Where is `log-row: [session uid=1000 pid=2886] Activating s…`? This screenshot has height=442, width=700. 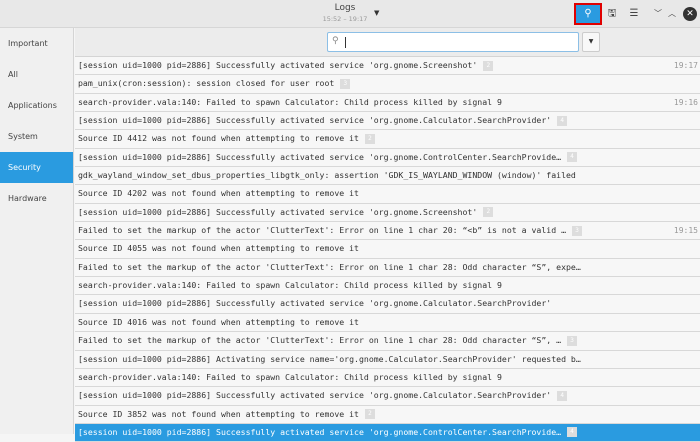 log-row: [session uid=1000 pid=2886] Activating s… is located at coordinates (387, 359).